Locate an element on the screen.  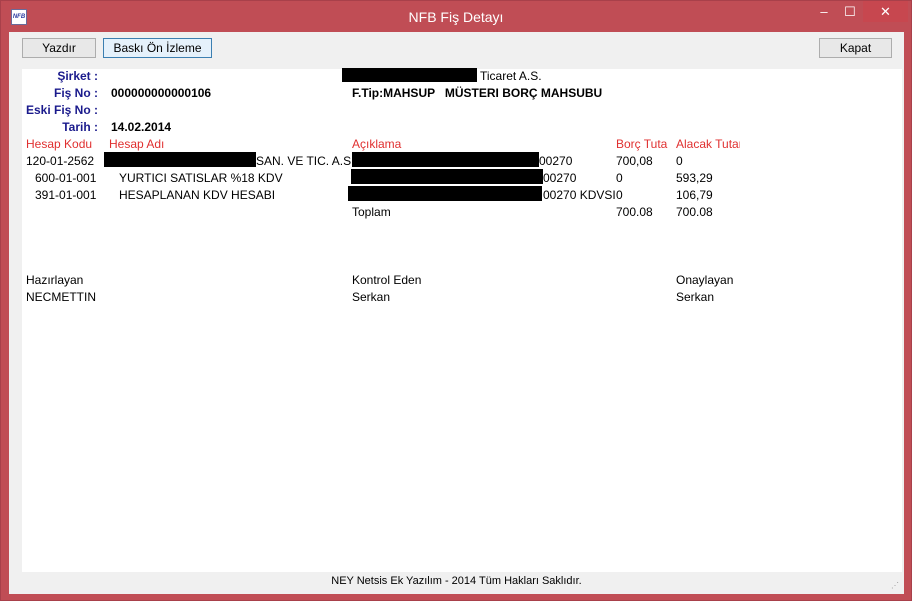
col-header-debit: Borç Tutarı is located at coordinates (642, 144).